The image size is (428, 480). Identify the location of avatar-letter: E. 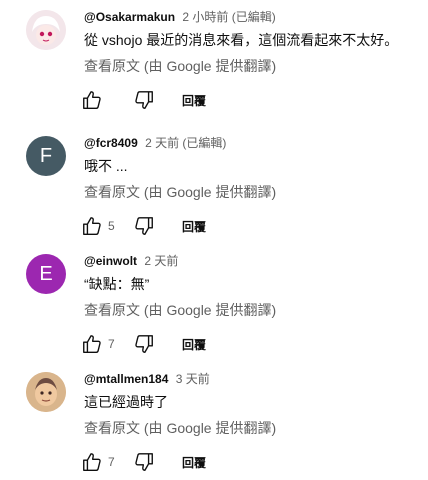
(46, 273).